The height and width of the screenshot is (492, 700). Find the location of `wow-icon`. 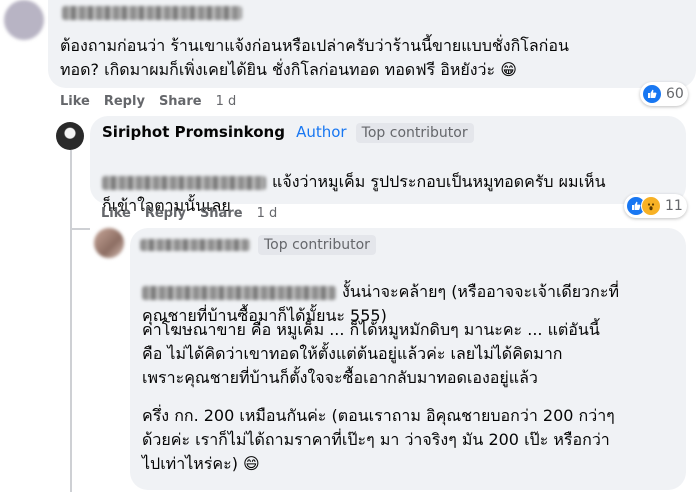

wow-icon is located at coordinates (651, 206).